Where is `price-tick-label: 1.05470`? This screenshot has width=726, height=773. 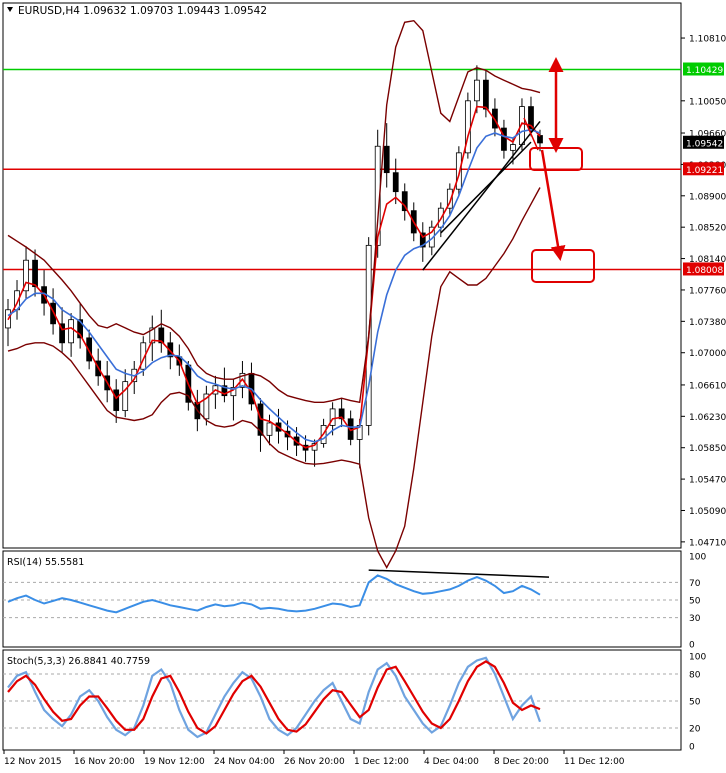 price-tick-label: 1.05470 is located at coordinates (707, 481).